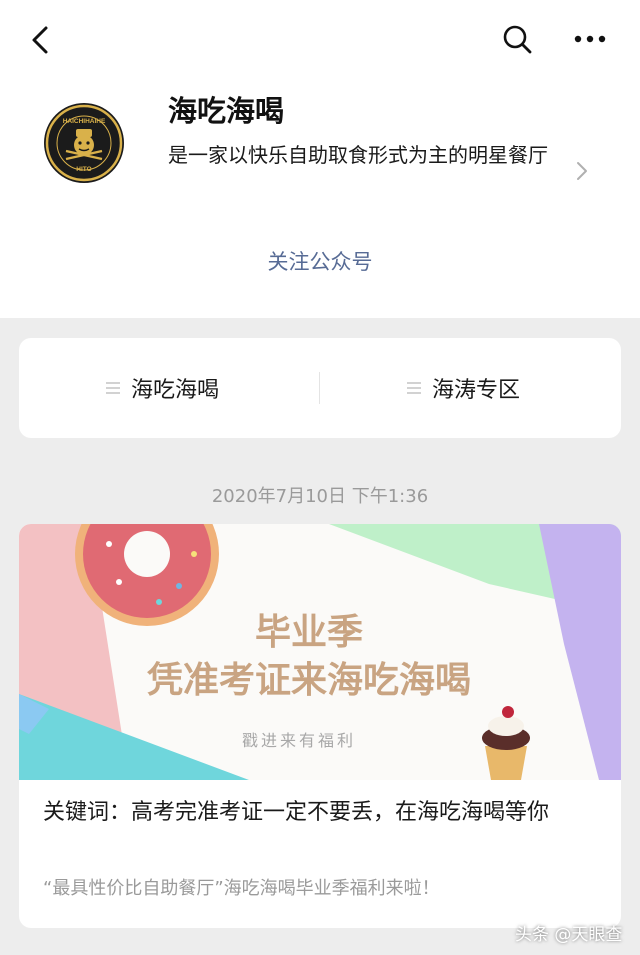  What do you see at coordinates (582, 171) in the screenshot?
I see `chevron-right-icon` at bounding box center [582, 171].